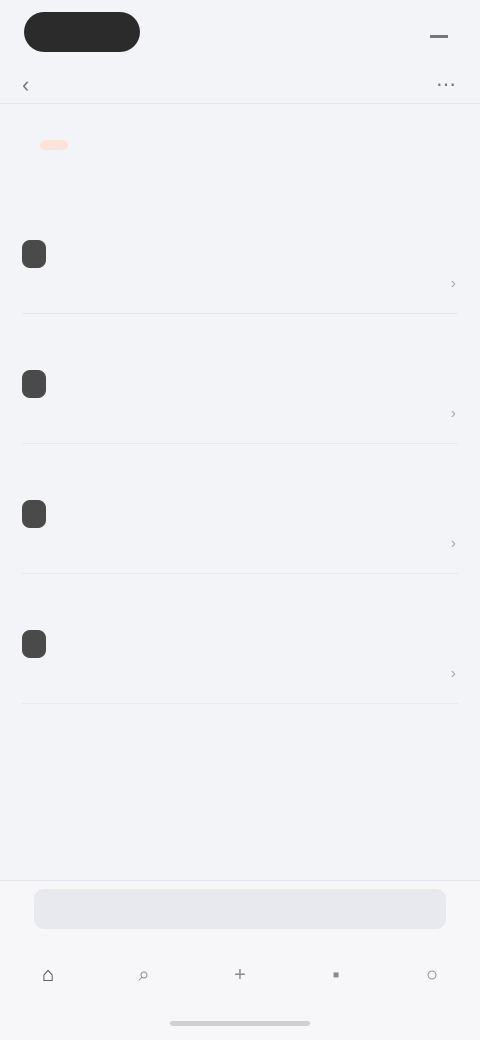  I want to click on status-icons, so click(443, 32).